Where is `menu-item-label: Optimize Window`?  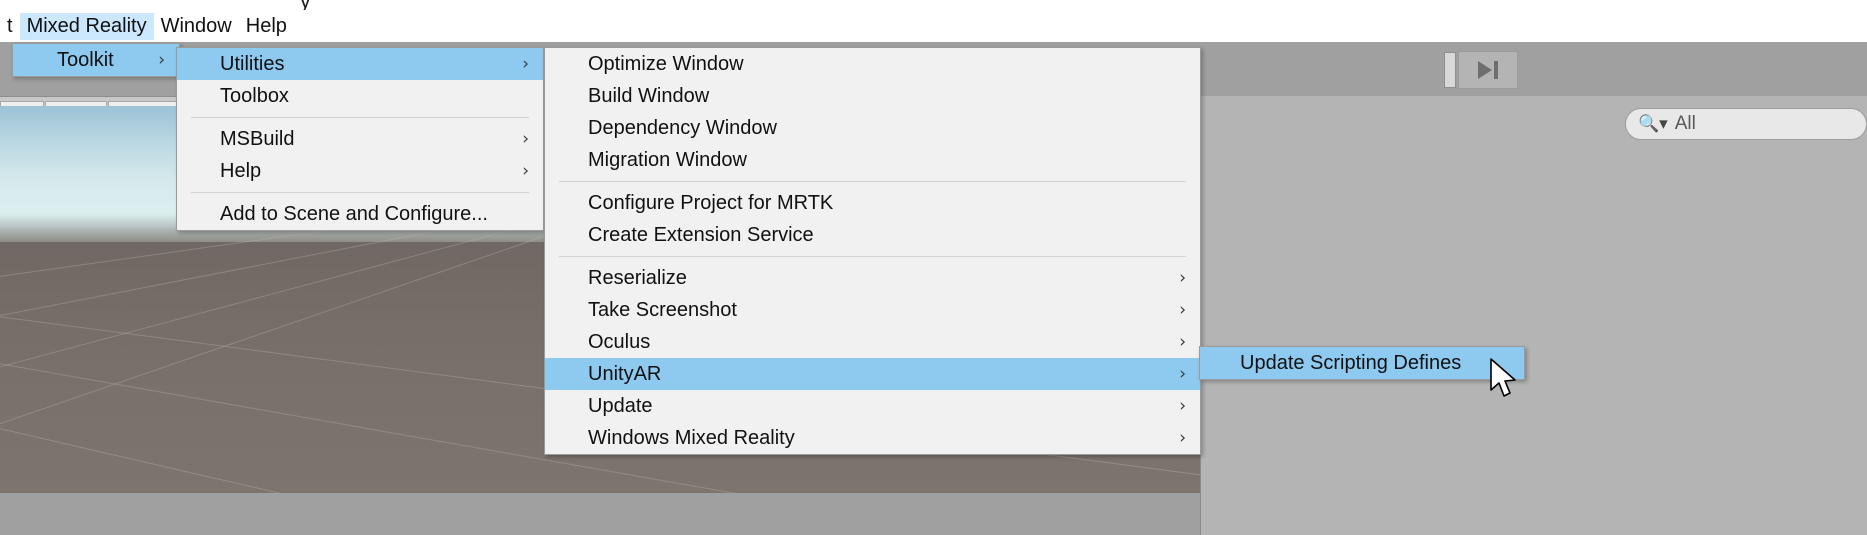
menu-item-label: Optimize Window is located at coordinates (666, 64).